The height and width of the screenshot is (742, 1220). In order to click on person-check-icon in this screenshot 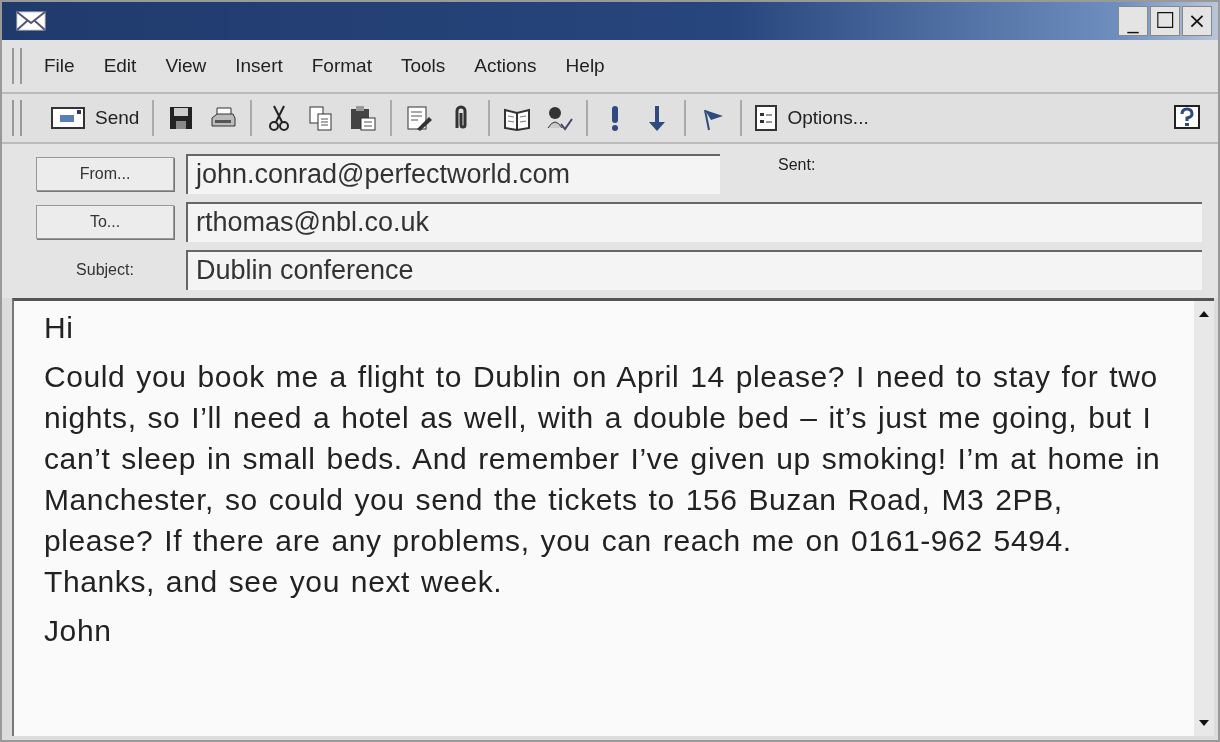, I will do `click(559, 118)`.